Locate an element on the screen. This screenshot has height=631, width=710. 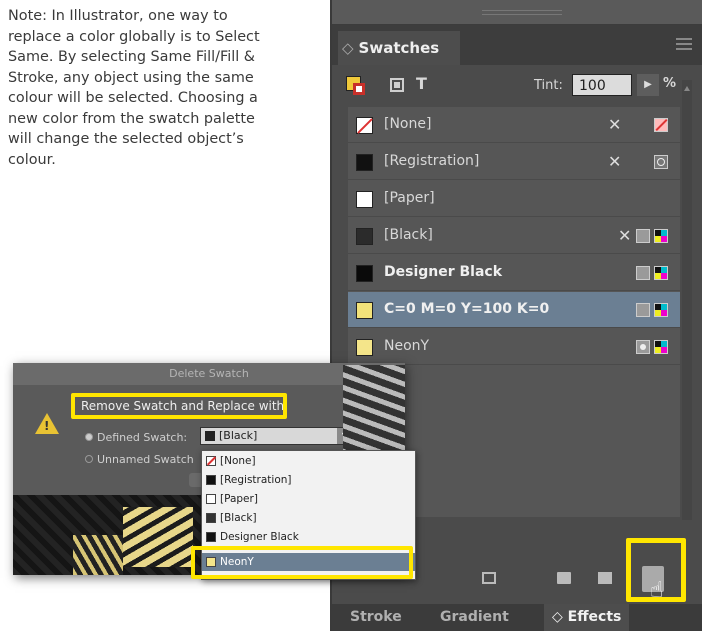
grip-icon is located at coordinates (522, 12).